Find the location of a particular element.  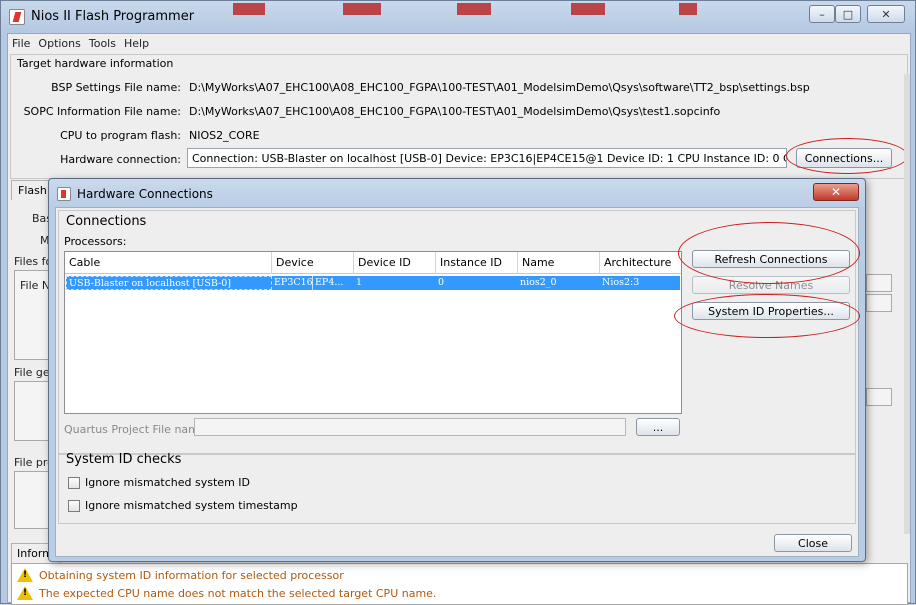

column-header-instance-id: Instance ID is located at coordinates (477, 263).